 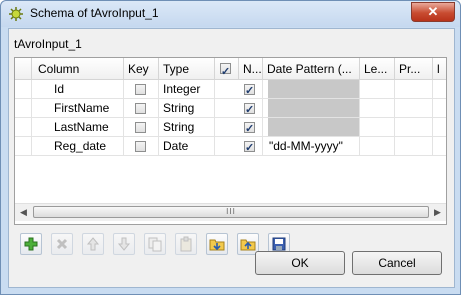 I want to click on scroll-thumb: III, so click(x=231, y=212).